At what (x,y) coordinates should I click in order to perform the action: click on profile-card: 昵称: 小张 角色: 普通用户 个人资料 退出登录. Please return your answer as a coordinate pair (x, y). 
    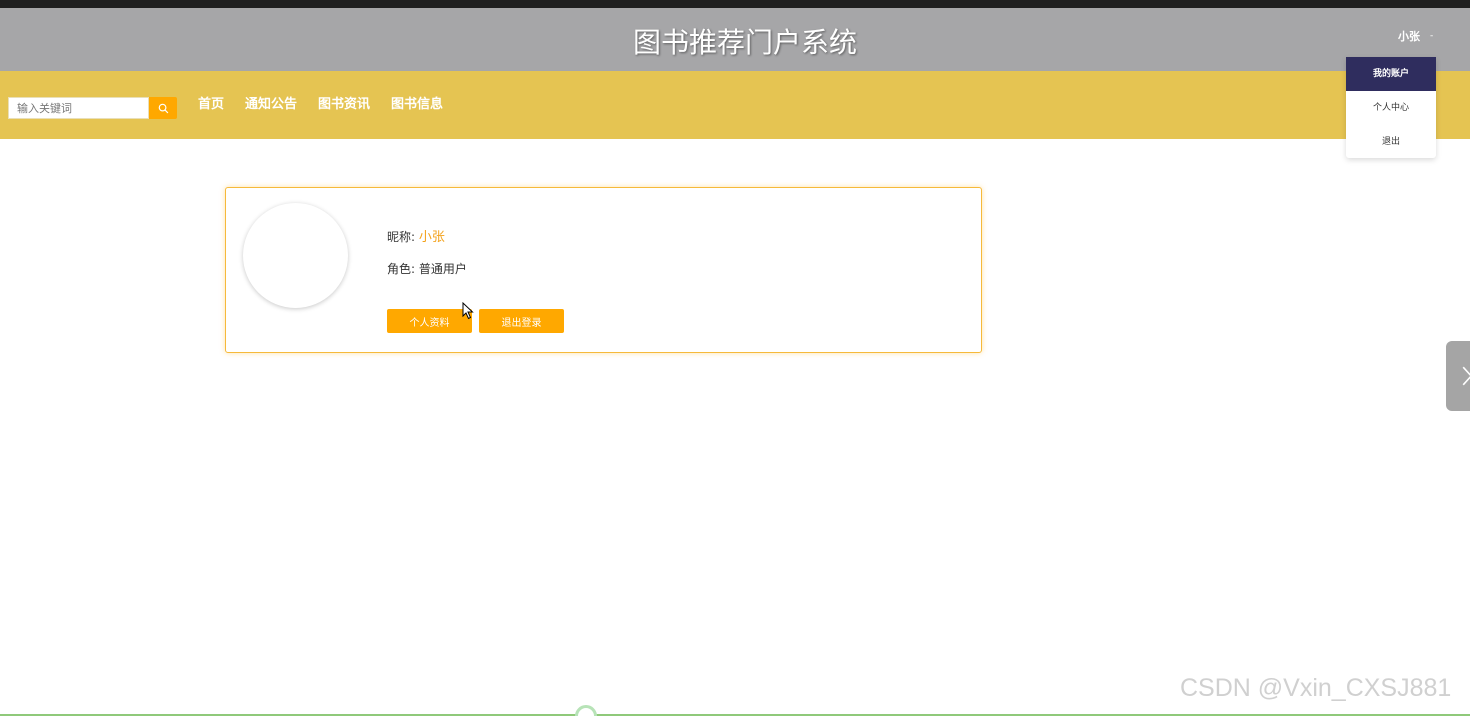
    Looking at the image, I should click on (603, 270).